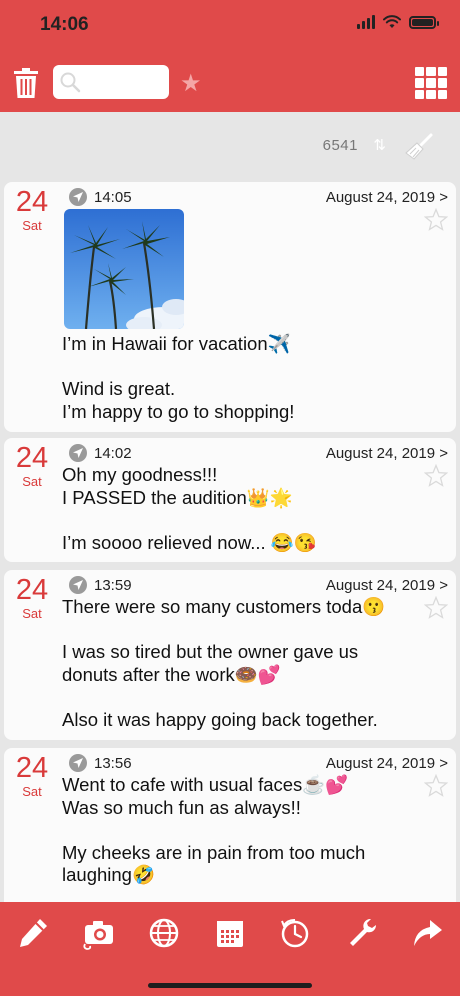 The image size is (460, 996). I want to click on clock-icon, so click(295, 933).